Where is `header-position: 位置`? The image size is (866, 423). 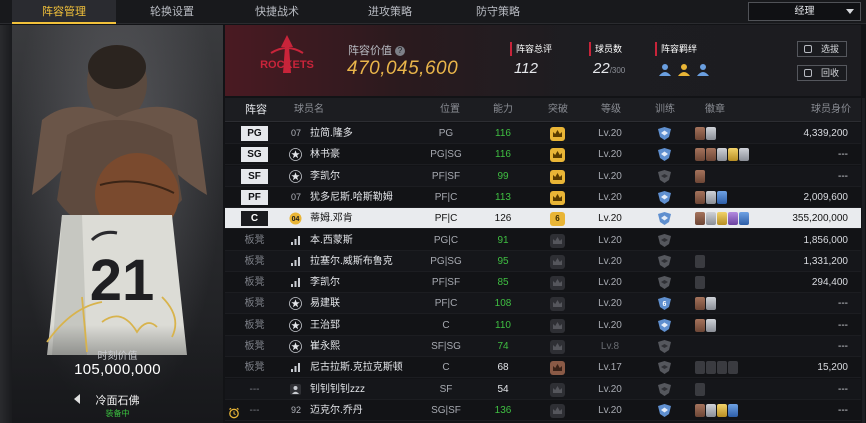
header-position: 位置 is located at coordinates (450, 110).